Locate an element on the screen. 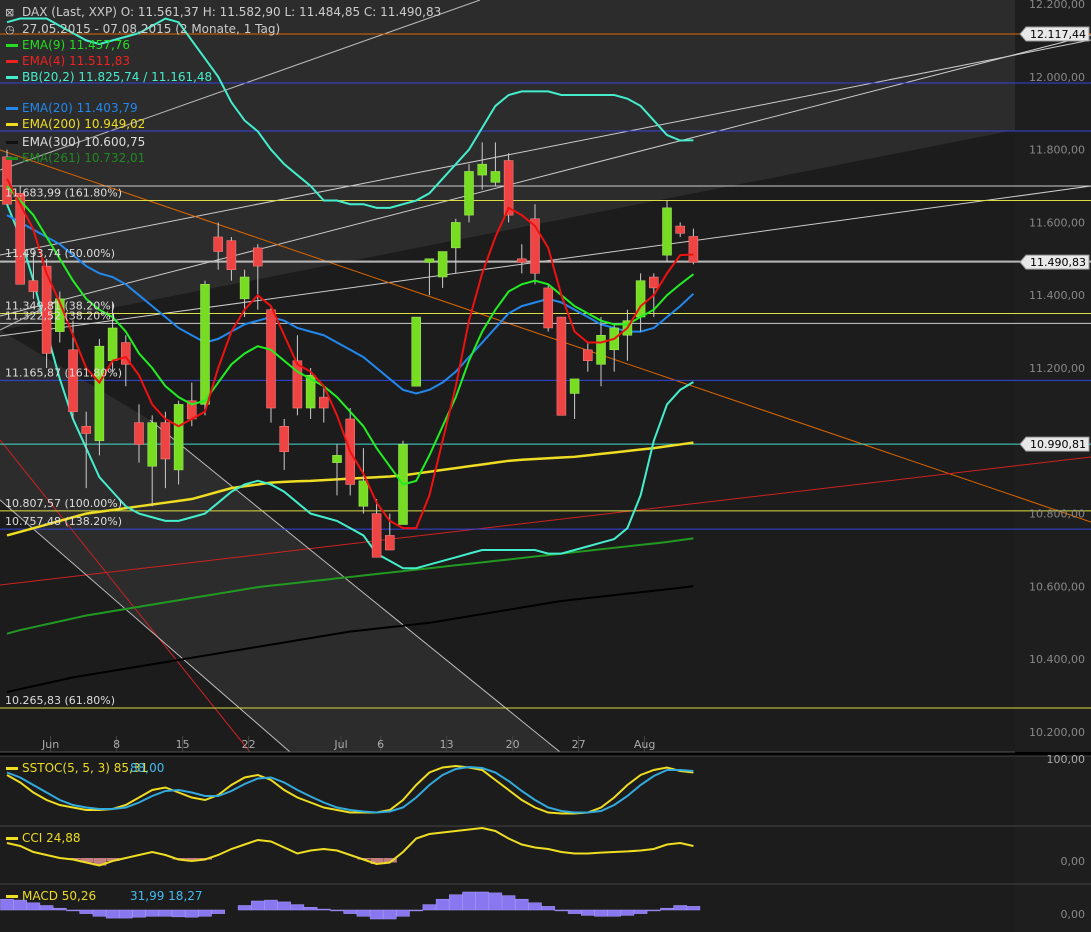  price-tick-label: 11.400,00 is located at coordinates (1057, 295).